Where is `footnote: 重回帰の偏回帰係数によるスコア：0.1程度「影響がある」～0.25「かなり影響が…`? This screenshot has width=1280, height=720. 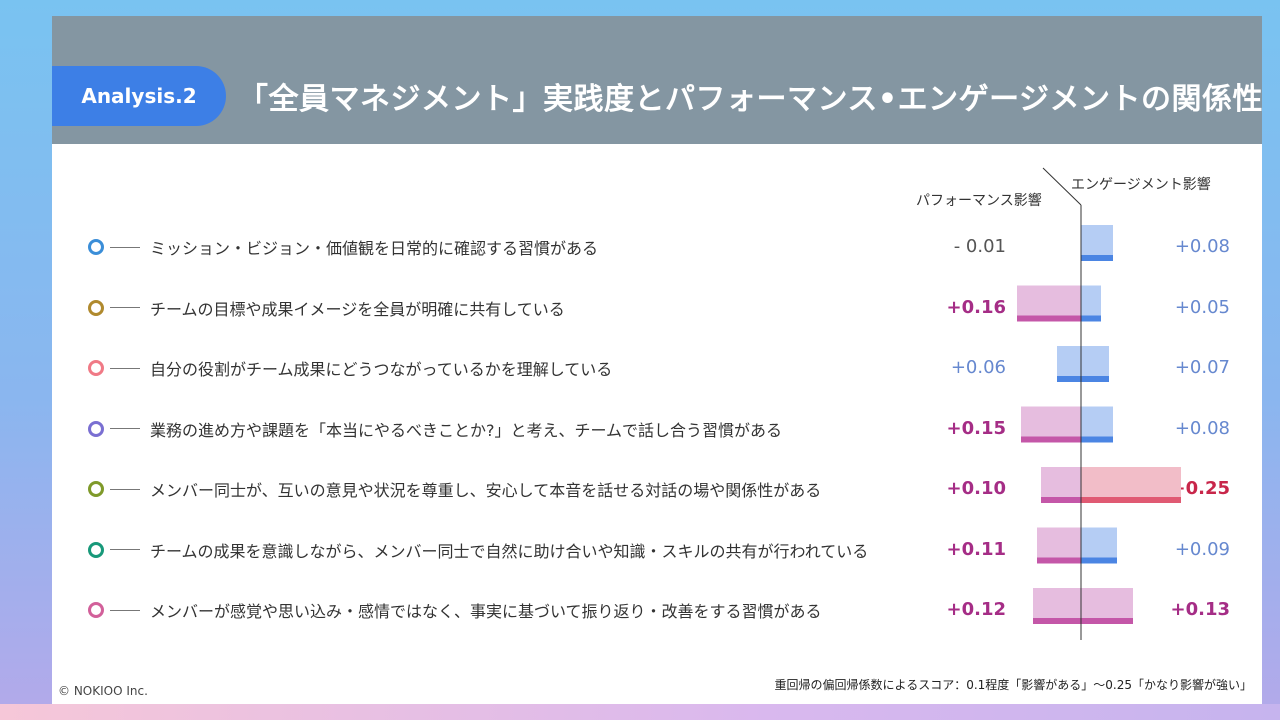
footnote: 重回帰の偏回帰係数によるスコア：0.1程度「影響がある」～0.25「かなり影響が… is located at coordinates (1013, 685).